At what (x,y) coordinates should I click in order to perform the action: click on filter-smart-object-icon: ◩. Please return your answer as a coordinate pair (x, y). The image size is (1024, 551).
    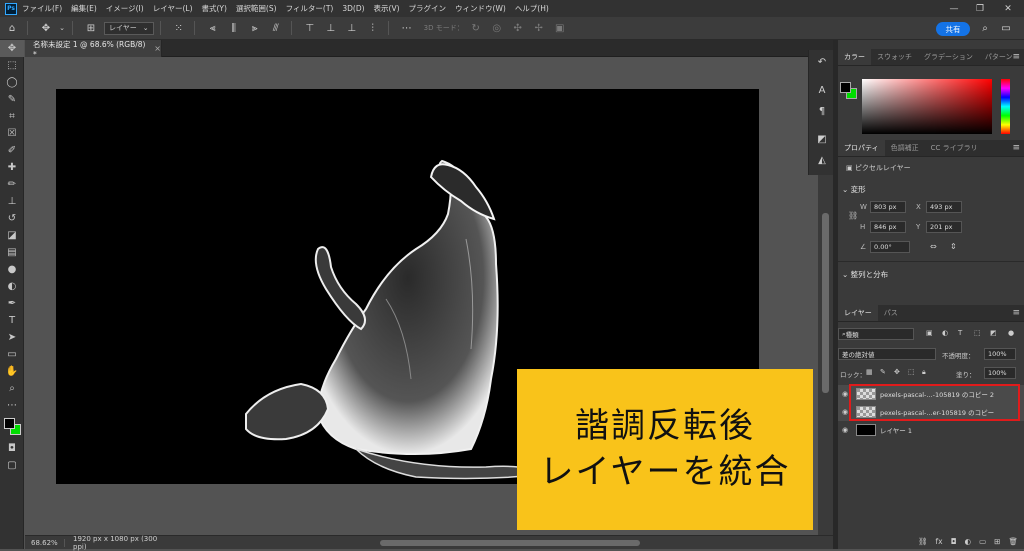
    Looking at the image, I should click on (993, 333).